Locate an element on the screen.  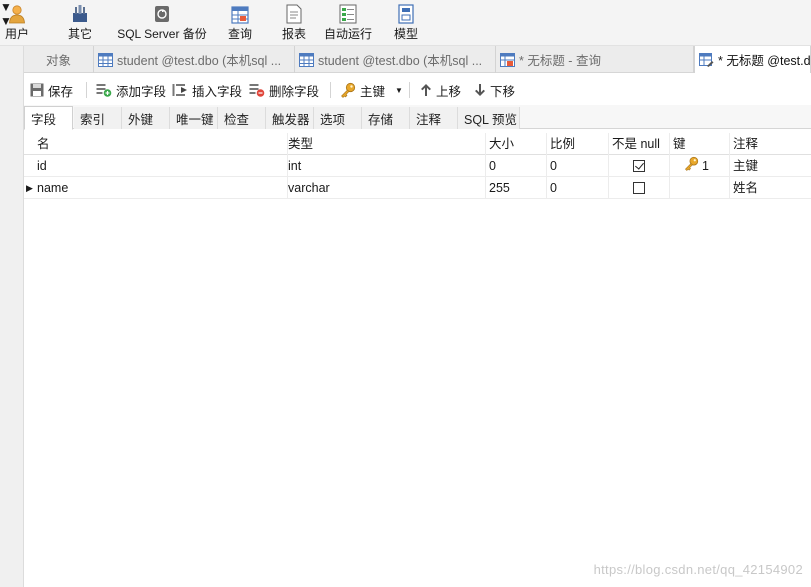
insert-field-button: 插入字段 is located at coordinates (207, 90).